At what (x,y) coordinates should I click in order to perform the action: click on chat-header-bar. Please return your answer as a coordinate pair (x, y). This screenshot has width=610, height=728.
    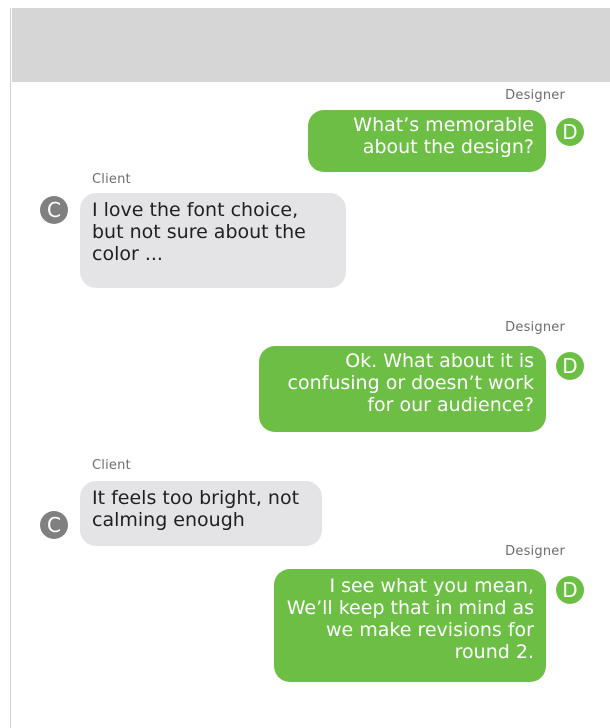
    Looking at the image, I should click on (311, 45).